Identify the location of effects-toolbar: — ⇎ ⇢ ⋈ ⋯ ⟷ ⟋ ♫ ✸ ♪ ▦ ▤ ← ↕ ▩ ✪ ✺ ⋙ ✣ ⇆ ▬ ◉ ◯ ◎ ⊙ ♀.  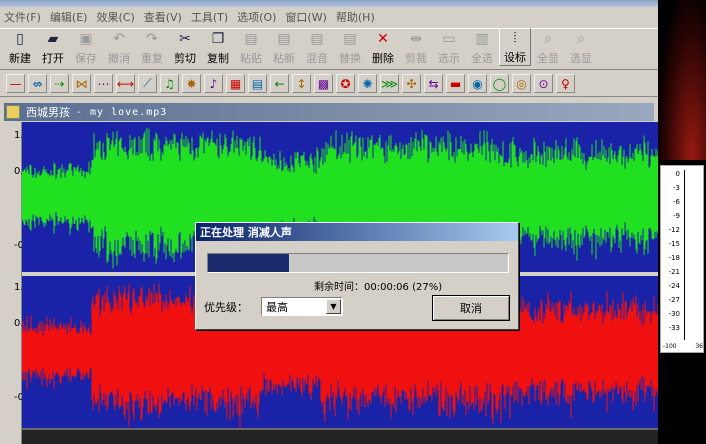
(329, 84).